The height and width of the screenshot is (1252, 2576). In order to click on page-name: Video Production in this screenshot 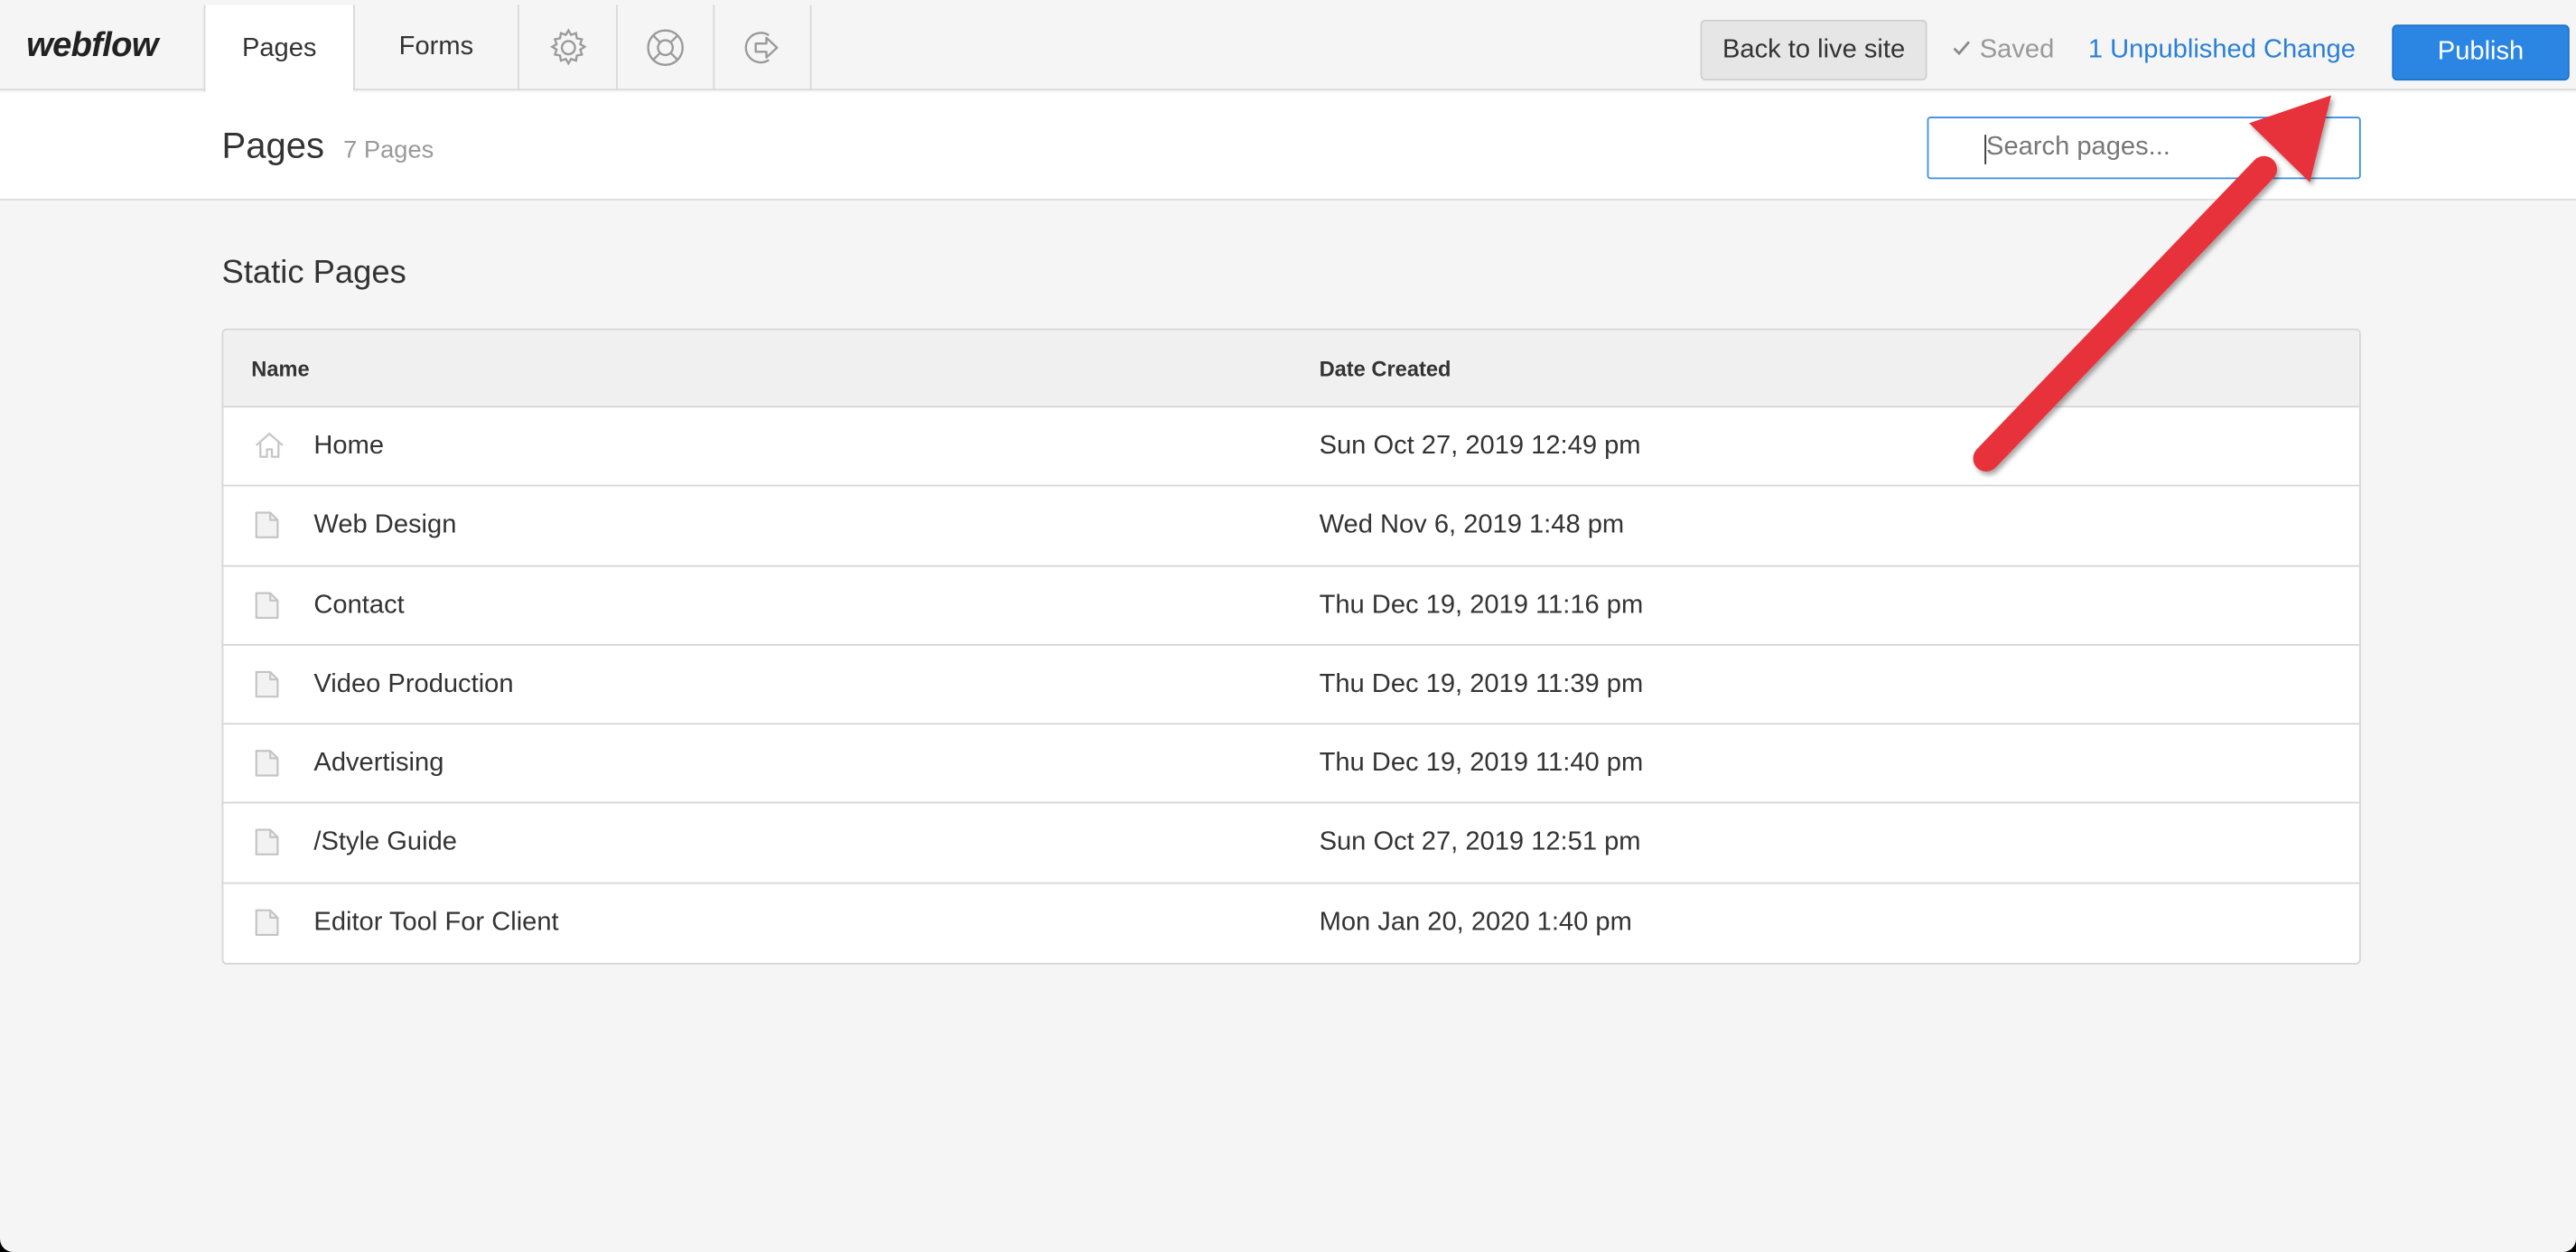, I will do `click(413, 683)`.